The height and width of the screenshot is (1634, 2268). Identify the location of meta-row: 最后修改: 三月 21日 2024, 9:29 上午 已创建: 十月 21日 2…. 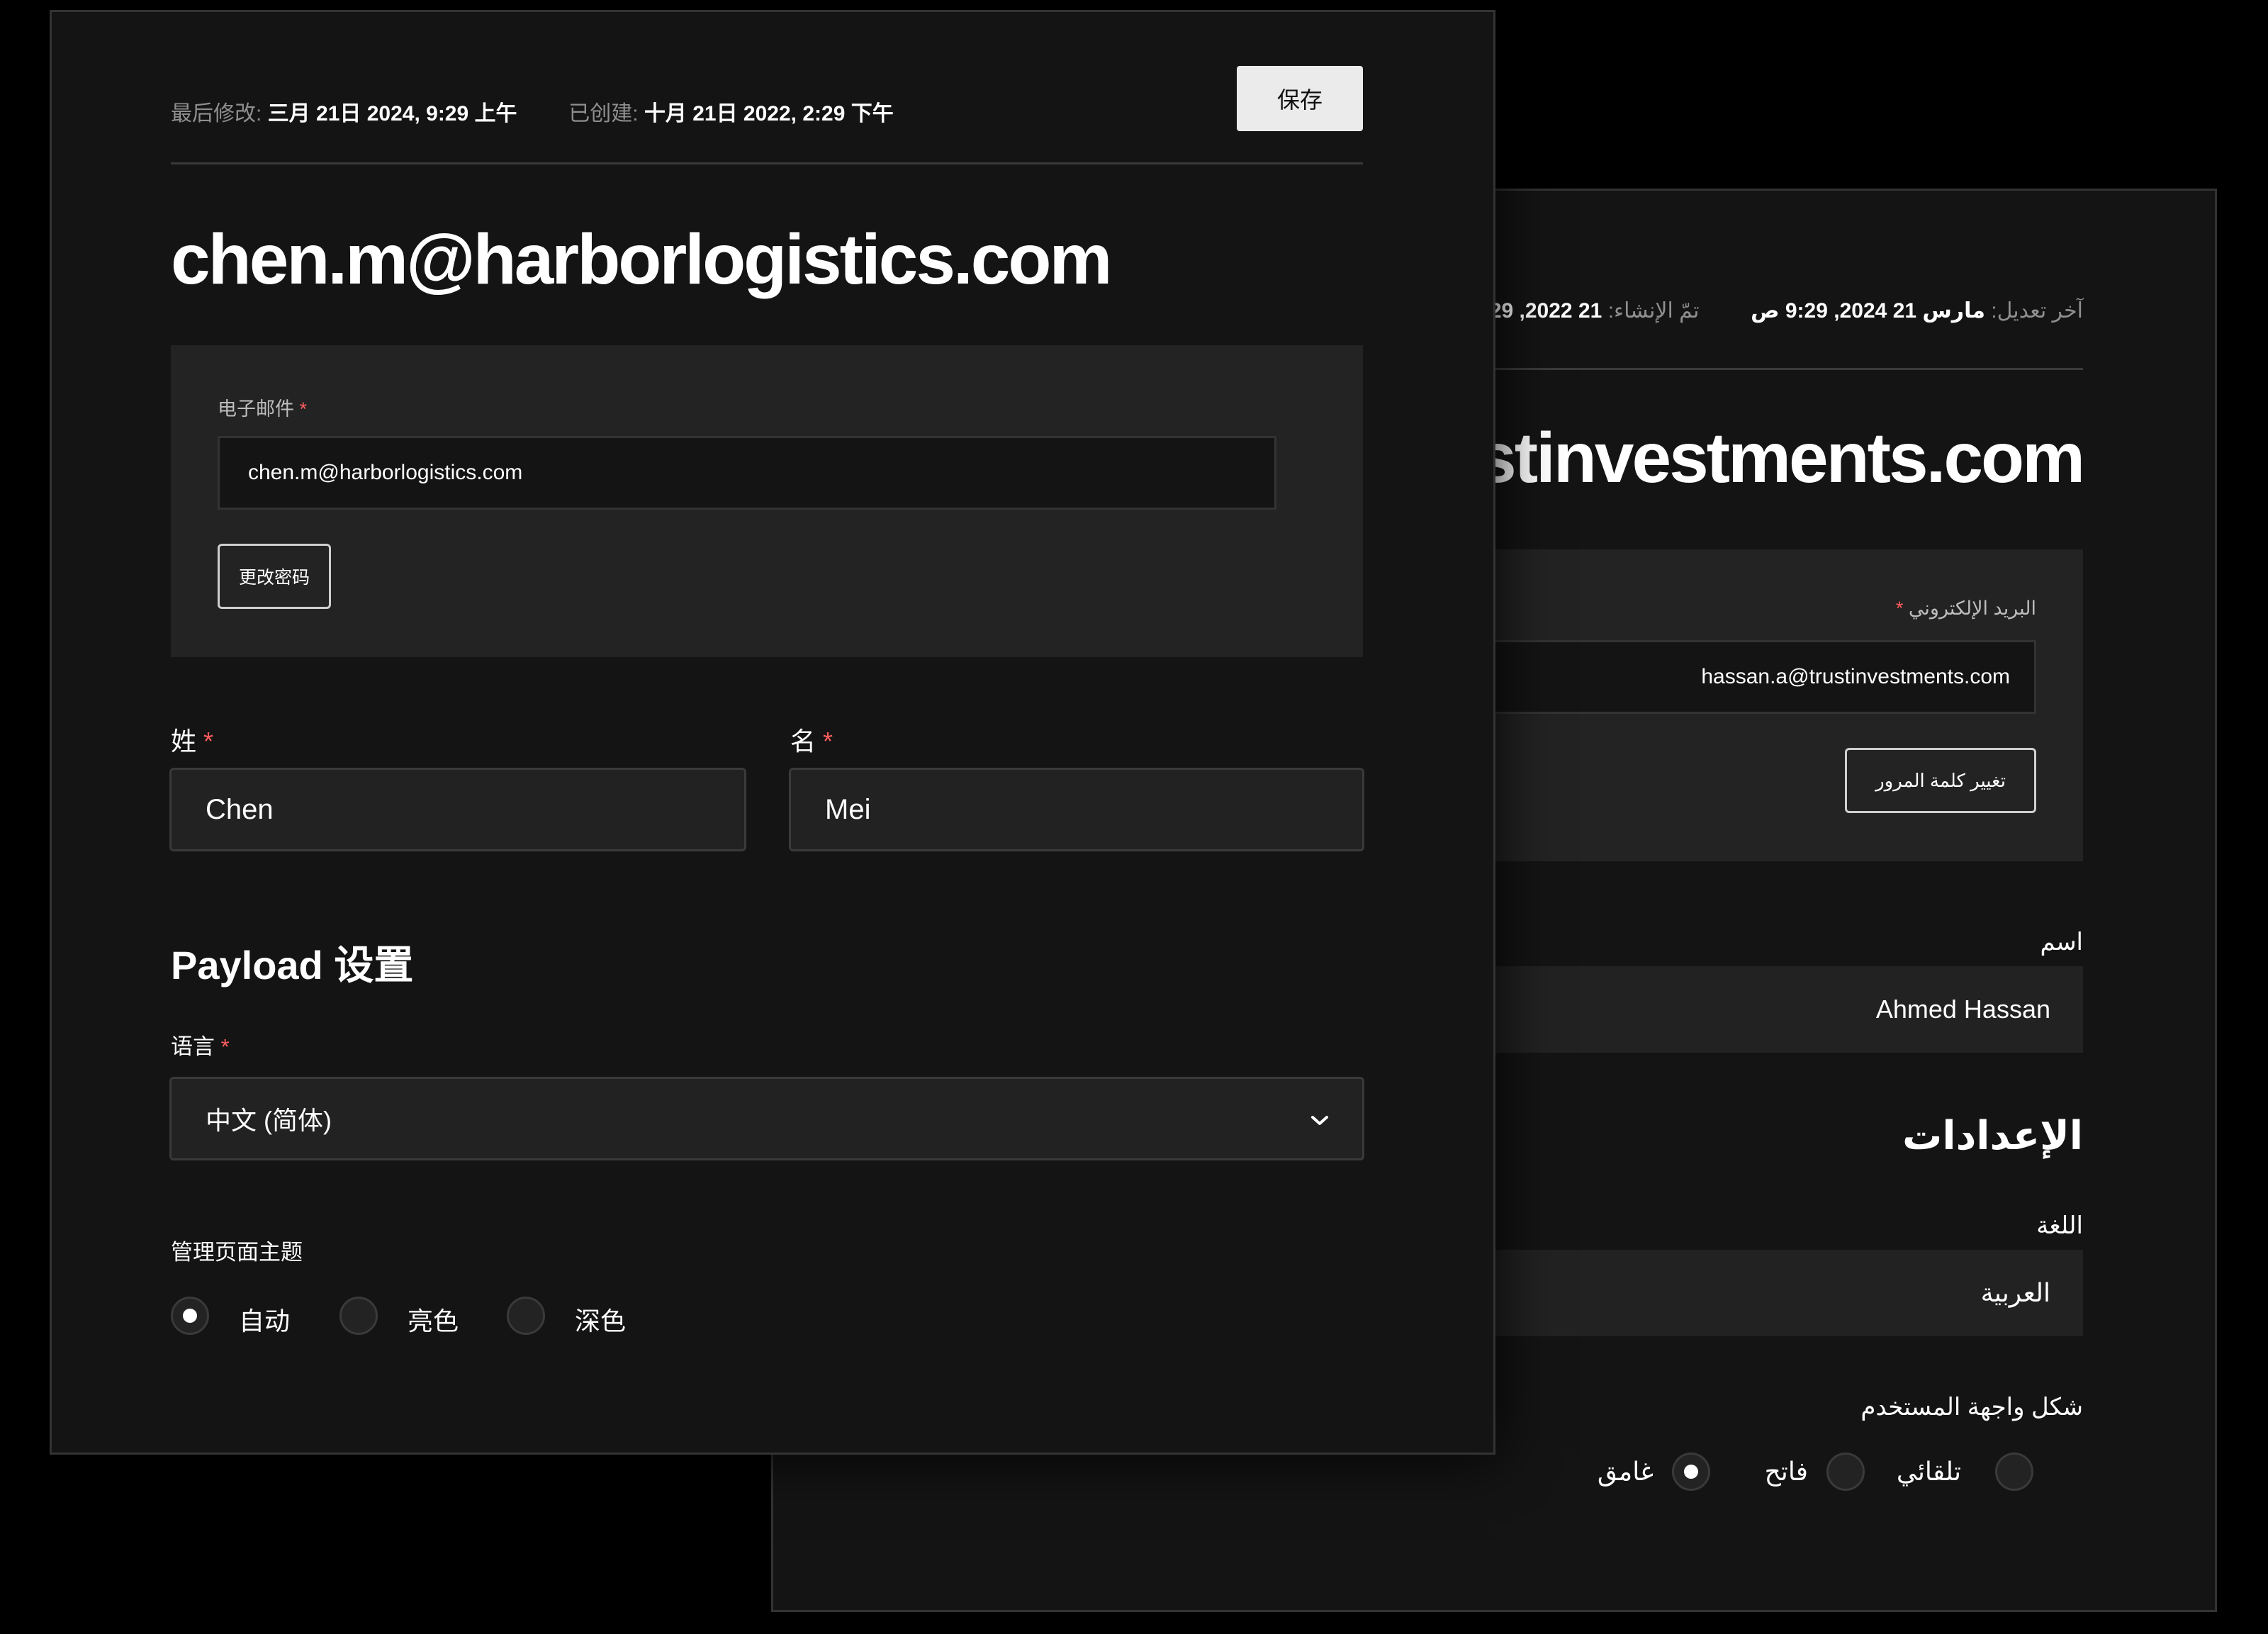
(532, 112).